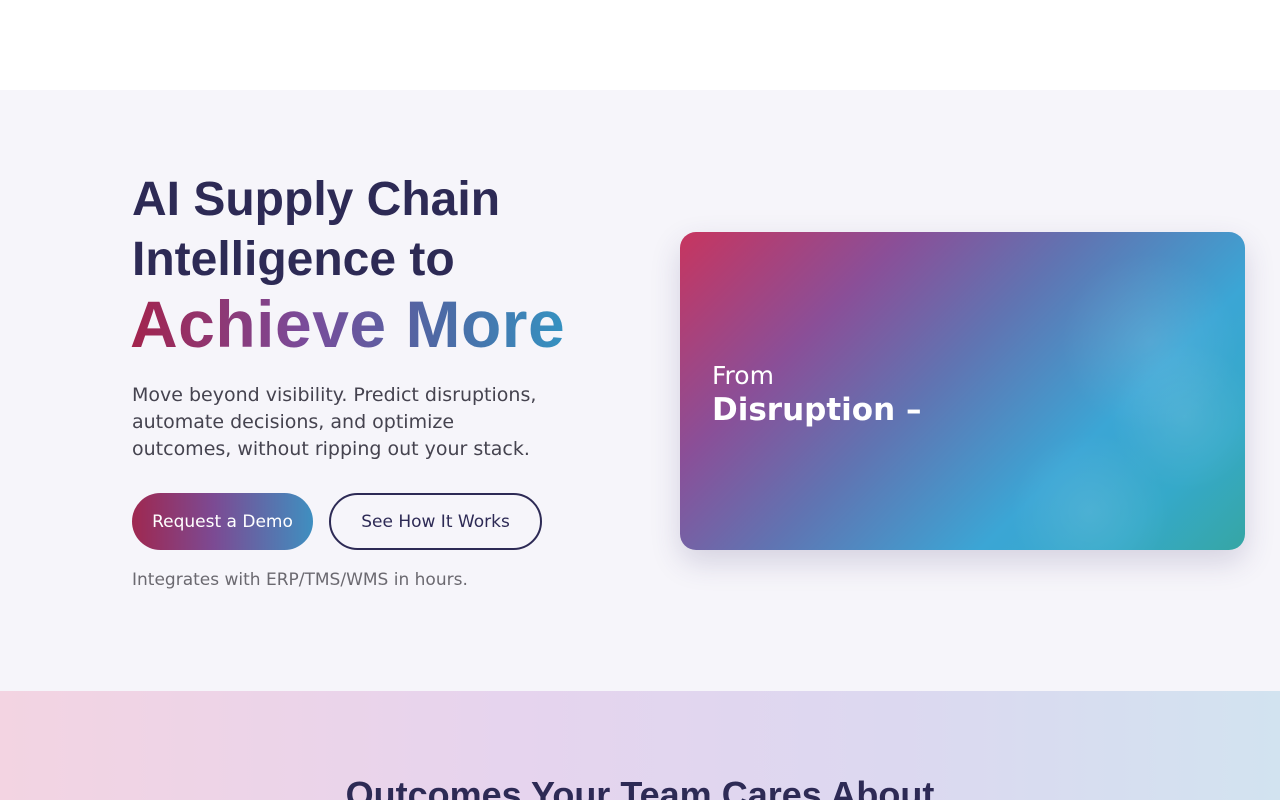 This screenshot has height=800, width=1280. I want to click on hero-title-line-1: AI Supply Chain, so click(316, 199).